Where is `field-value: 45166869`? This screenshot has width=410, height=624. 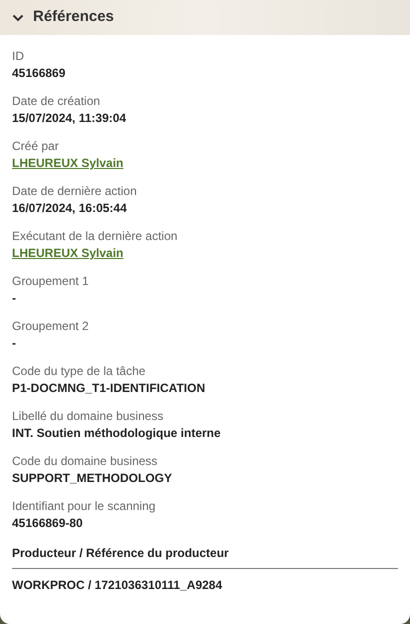 field-value: 45166869 is located at coordinates (39, 73).